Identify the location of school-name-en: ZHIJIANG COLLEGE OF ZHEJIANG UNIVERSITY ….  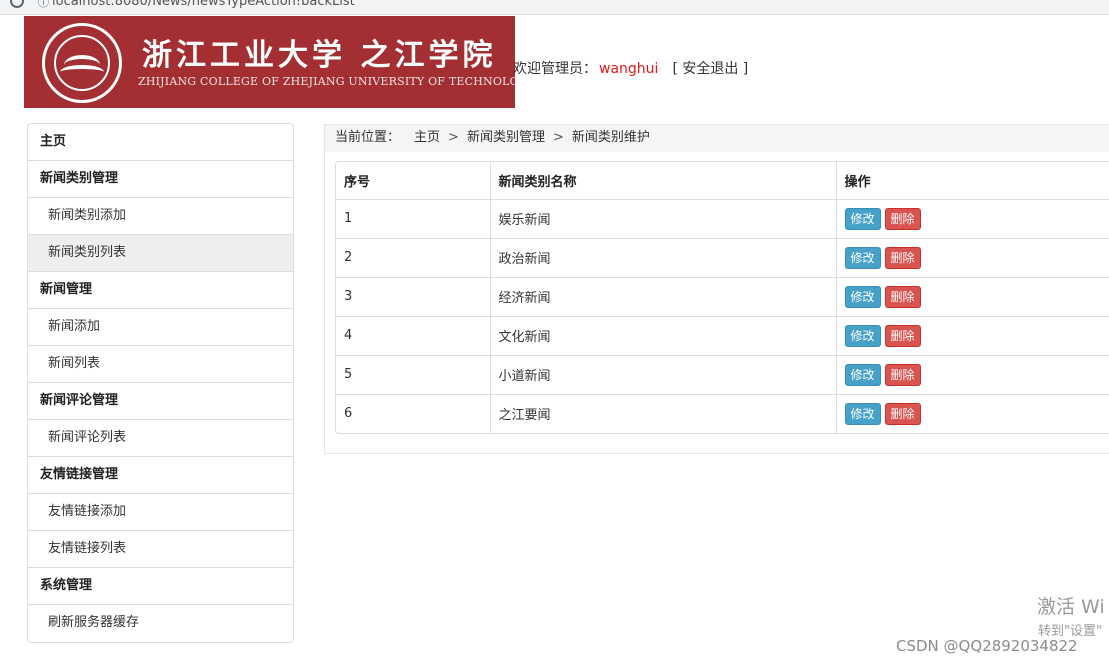
(326, 81).